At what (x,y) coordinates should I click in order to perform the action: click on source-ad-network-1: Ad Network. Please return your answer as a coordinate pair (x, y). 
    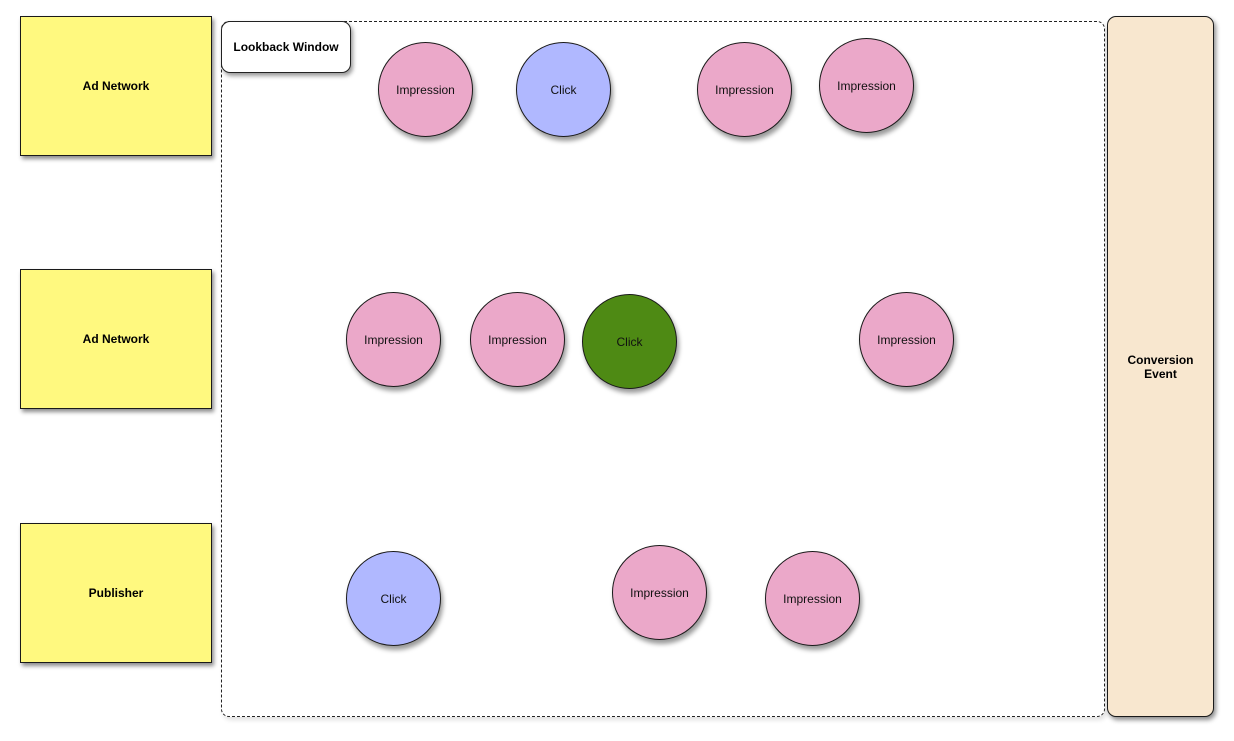
    Looking at the image, I should click on (116, 86).